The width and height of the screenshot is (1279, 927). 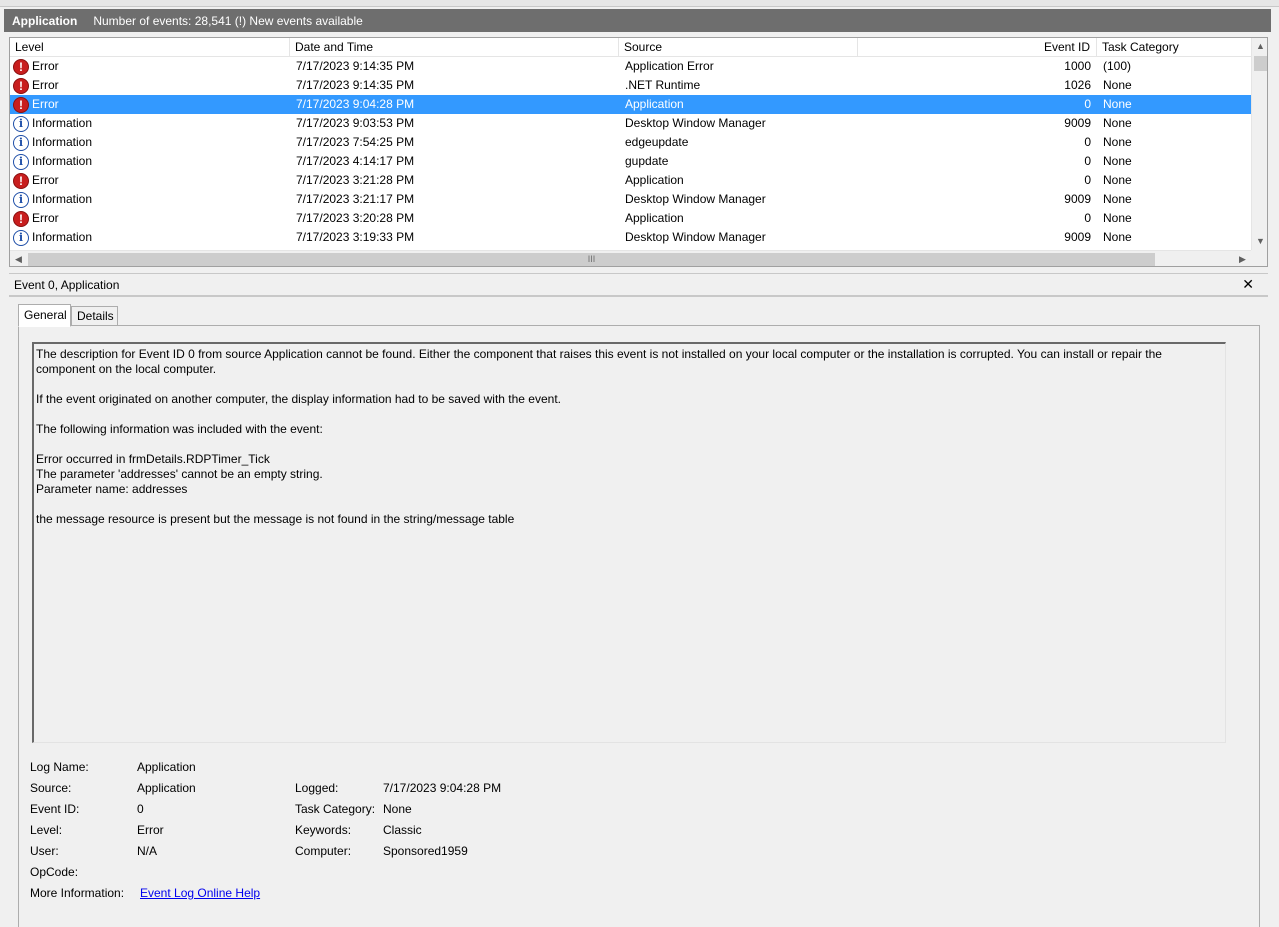 What do you see at coordinates (1117, 66) in the screenshot?
I see `task-category-cell: (100)` at bounding box center [1117, 66].